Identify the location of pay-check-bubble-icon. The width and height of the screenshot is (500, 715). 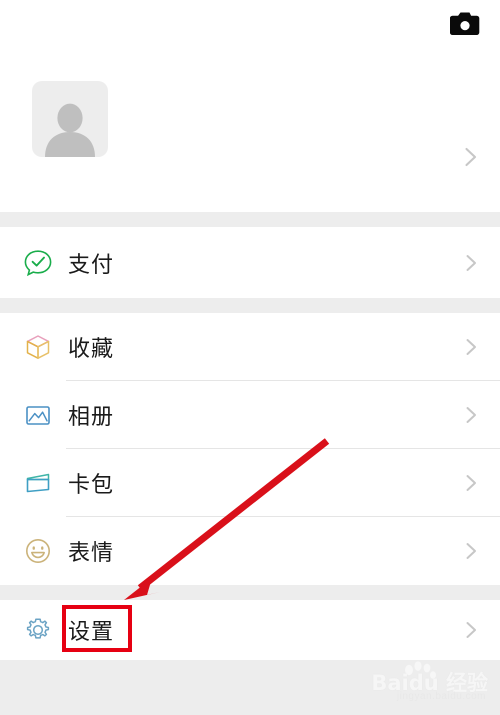
(38, 263).